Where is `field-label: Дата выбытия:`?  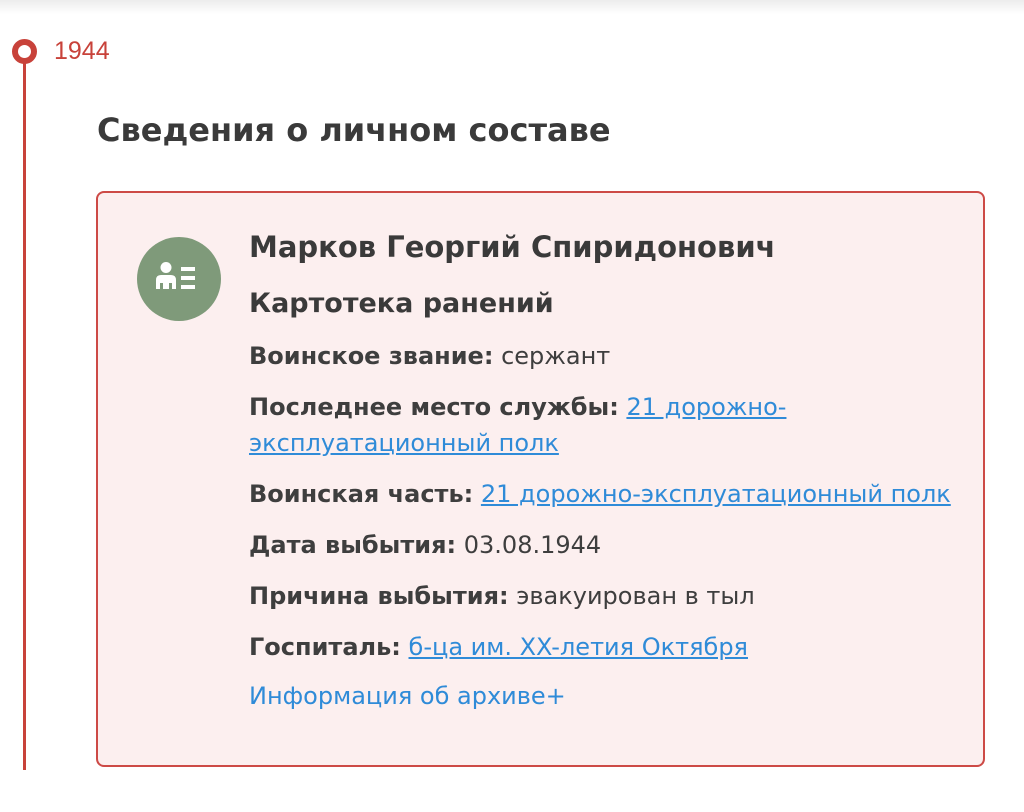 field-label: Дата выбытия: is located at coordinates (353, 545).